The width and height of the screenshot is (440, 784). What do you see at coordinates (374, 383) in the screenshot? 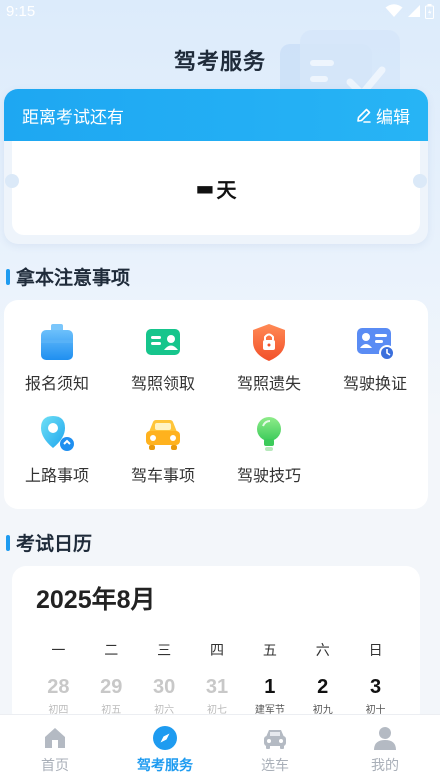
I see `notice-item-label: 驾驶换证` at bounding box center [374, 383].